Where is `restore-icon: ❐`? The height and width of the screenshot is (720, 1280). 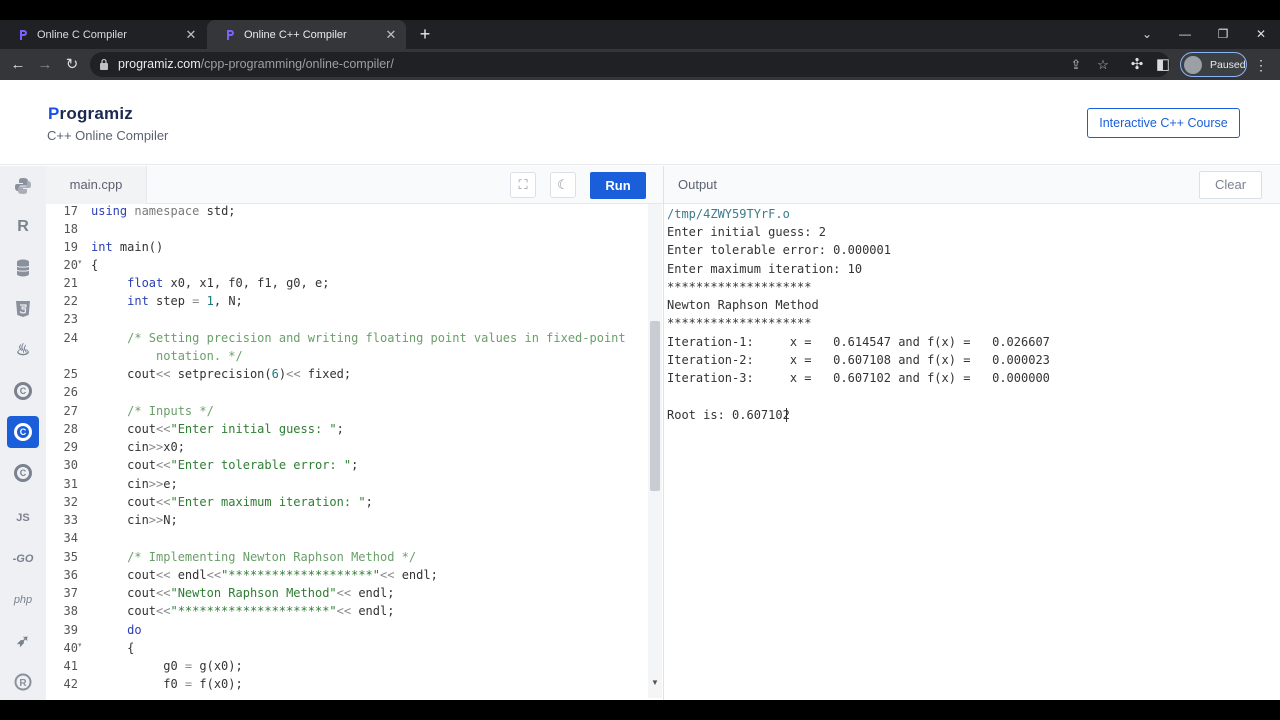 restore-icon: ❐ is located at coordinates (1223, 34).